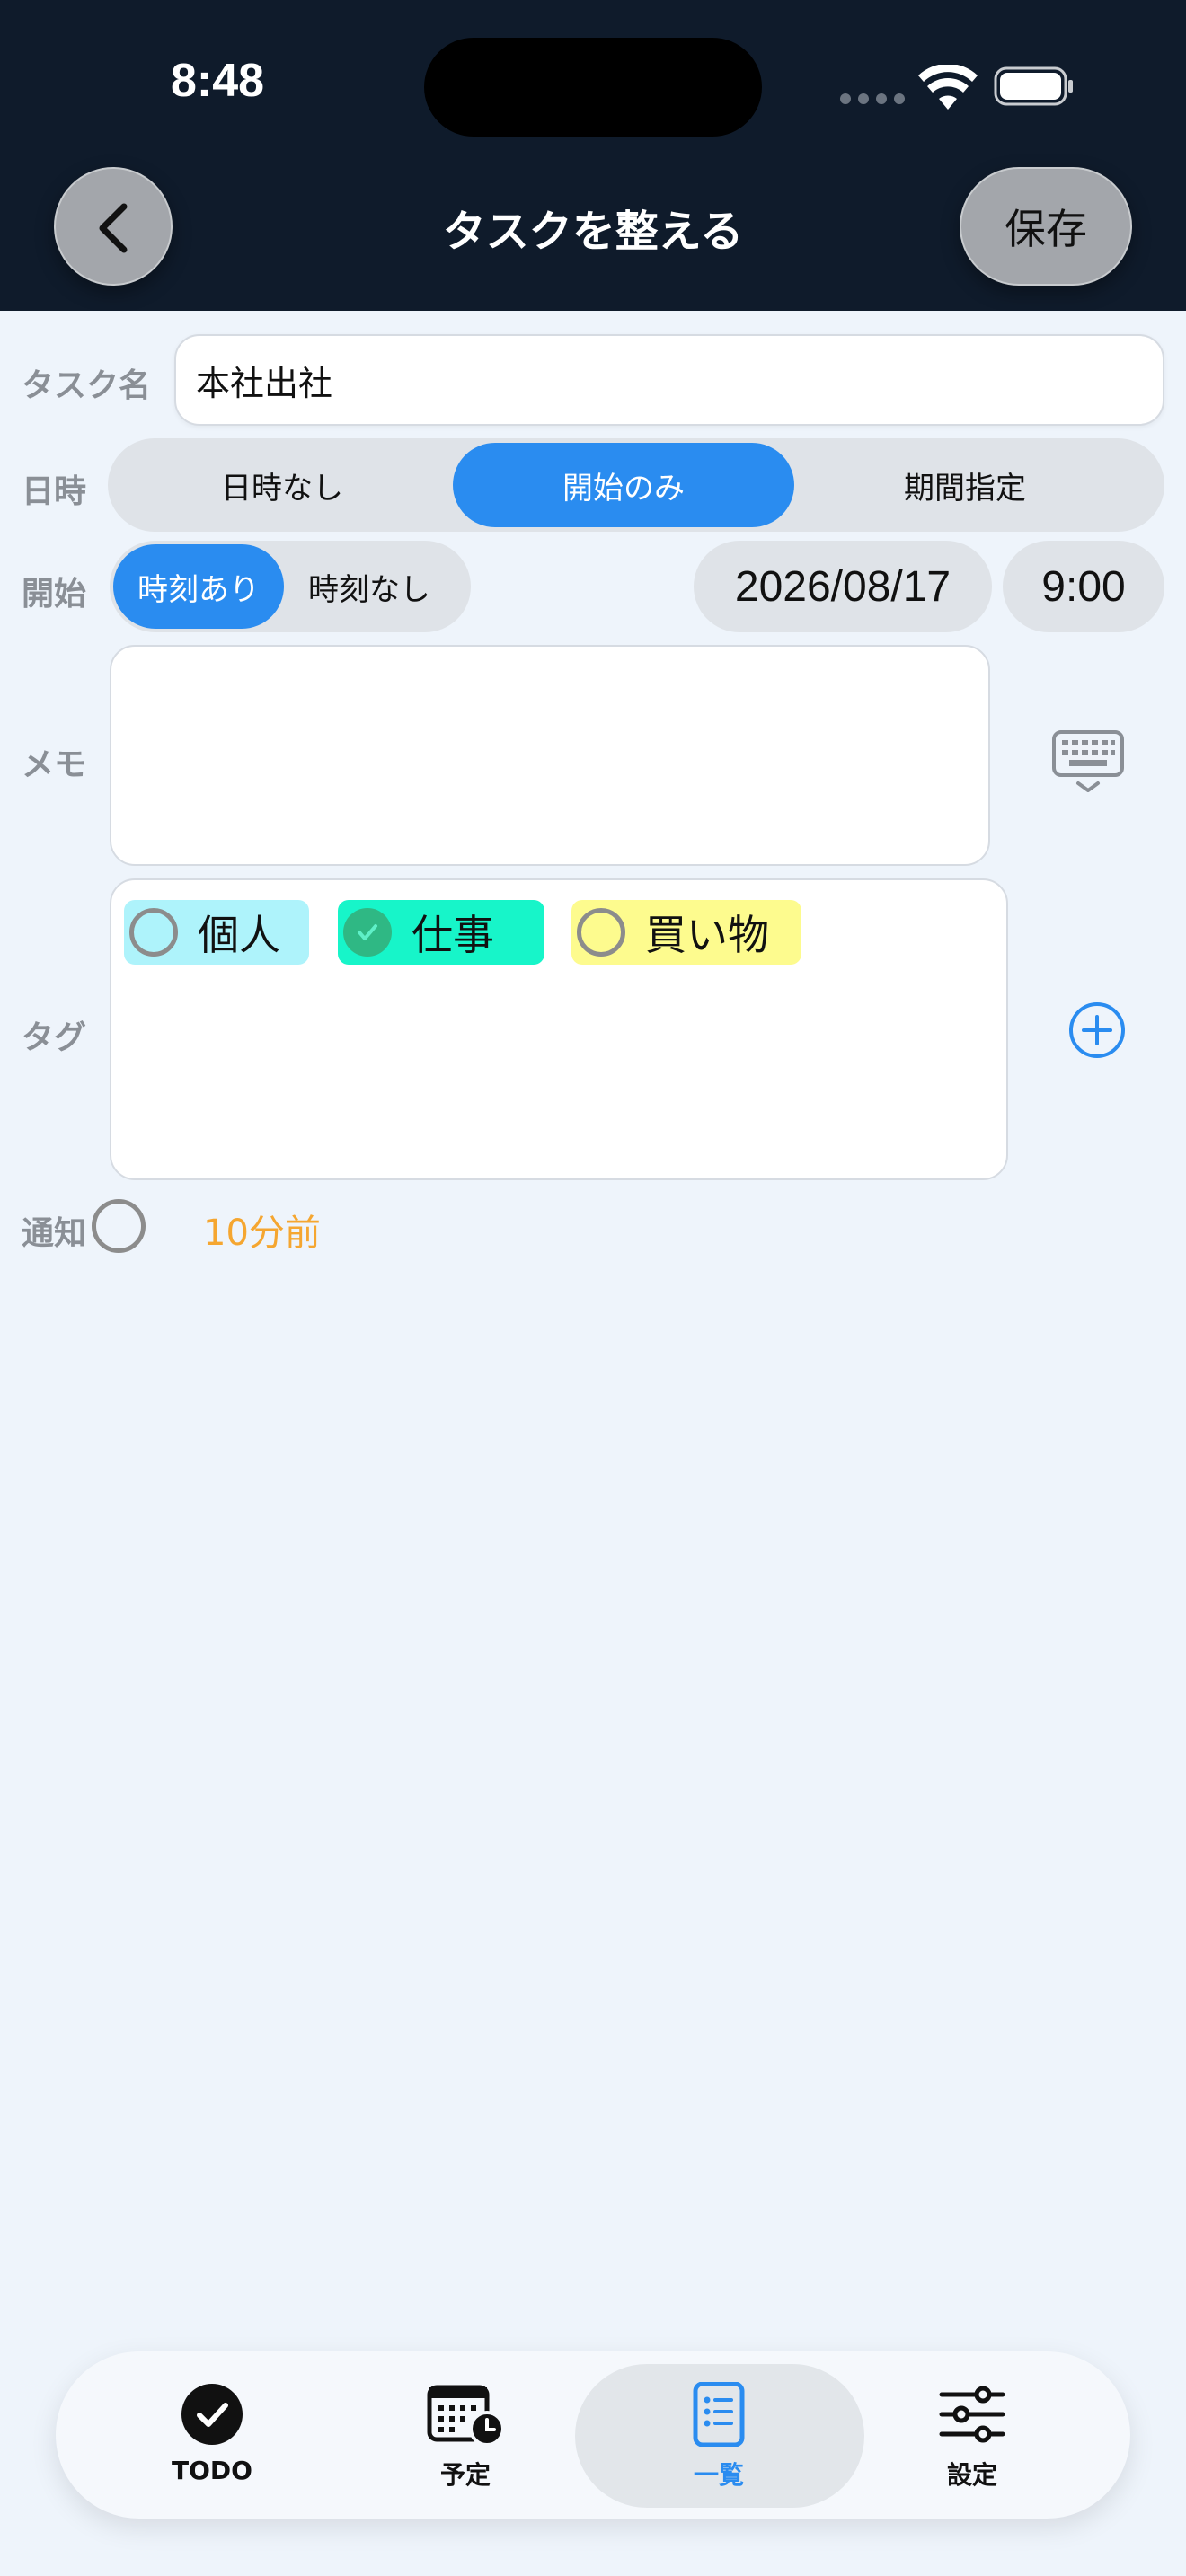 This screenshot has width=1186, height=2576. I want to click on start-label: 開始, so click(54, 594).